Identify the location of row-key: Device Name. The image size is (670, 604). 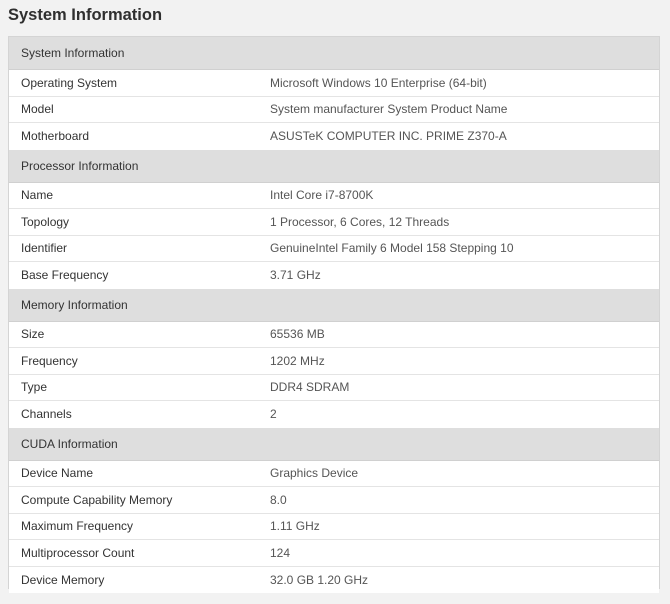
(57, 473).